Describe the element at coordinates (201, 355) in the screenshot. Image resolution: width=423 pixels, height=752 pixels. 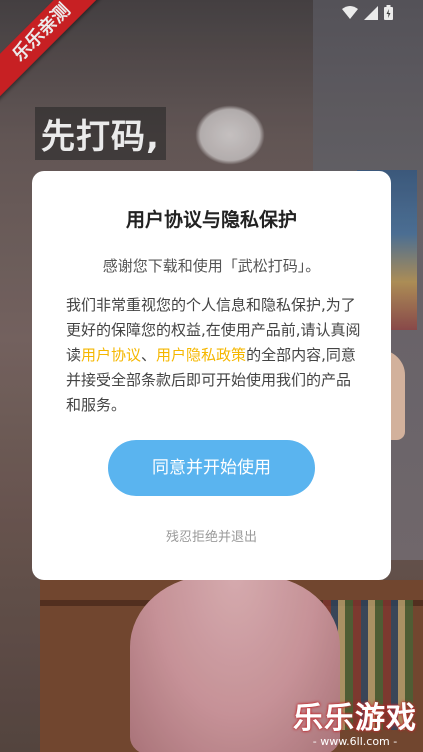
I see `privacy-policy-link: 用户隐私政策` at that location.